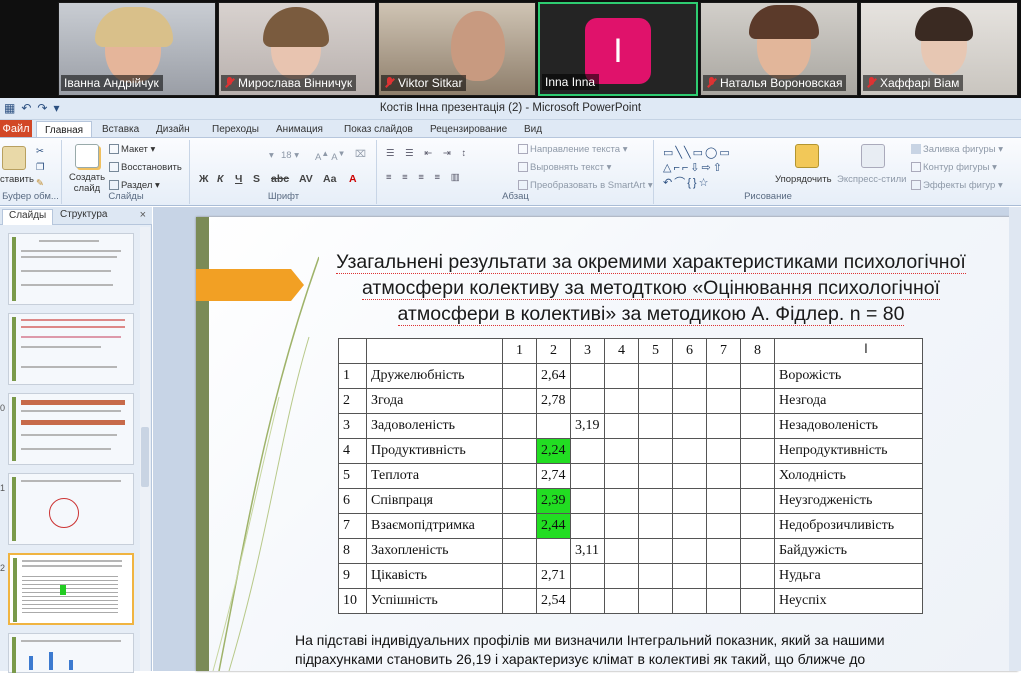 The width and height of the screenshot is (1021, 673). I want to click on strikethrough-icon: abc, so click(280, 179).